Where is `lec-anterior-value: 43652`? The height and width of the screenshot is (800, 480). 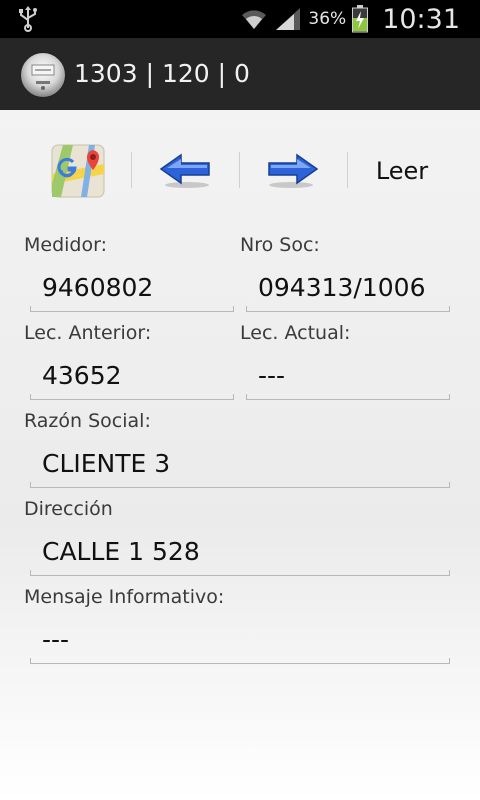 lec-anterior-value: 43652 is located at coordinates (82, 375).